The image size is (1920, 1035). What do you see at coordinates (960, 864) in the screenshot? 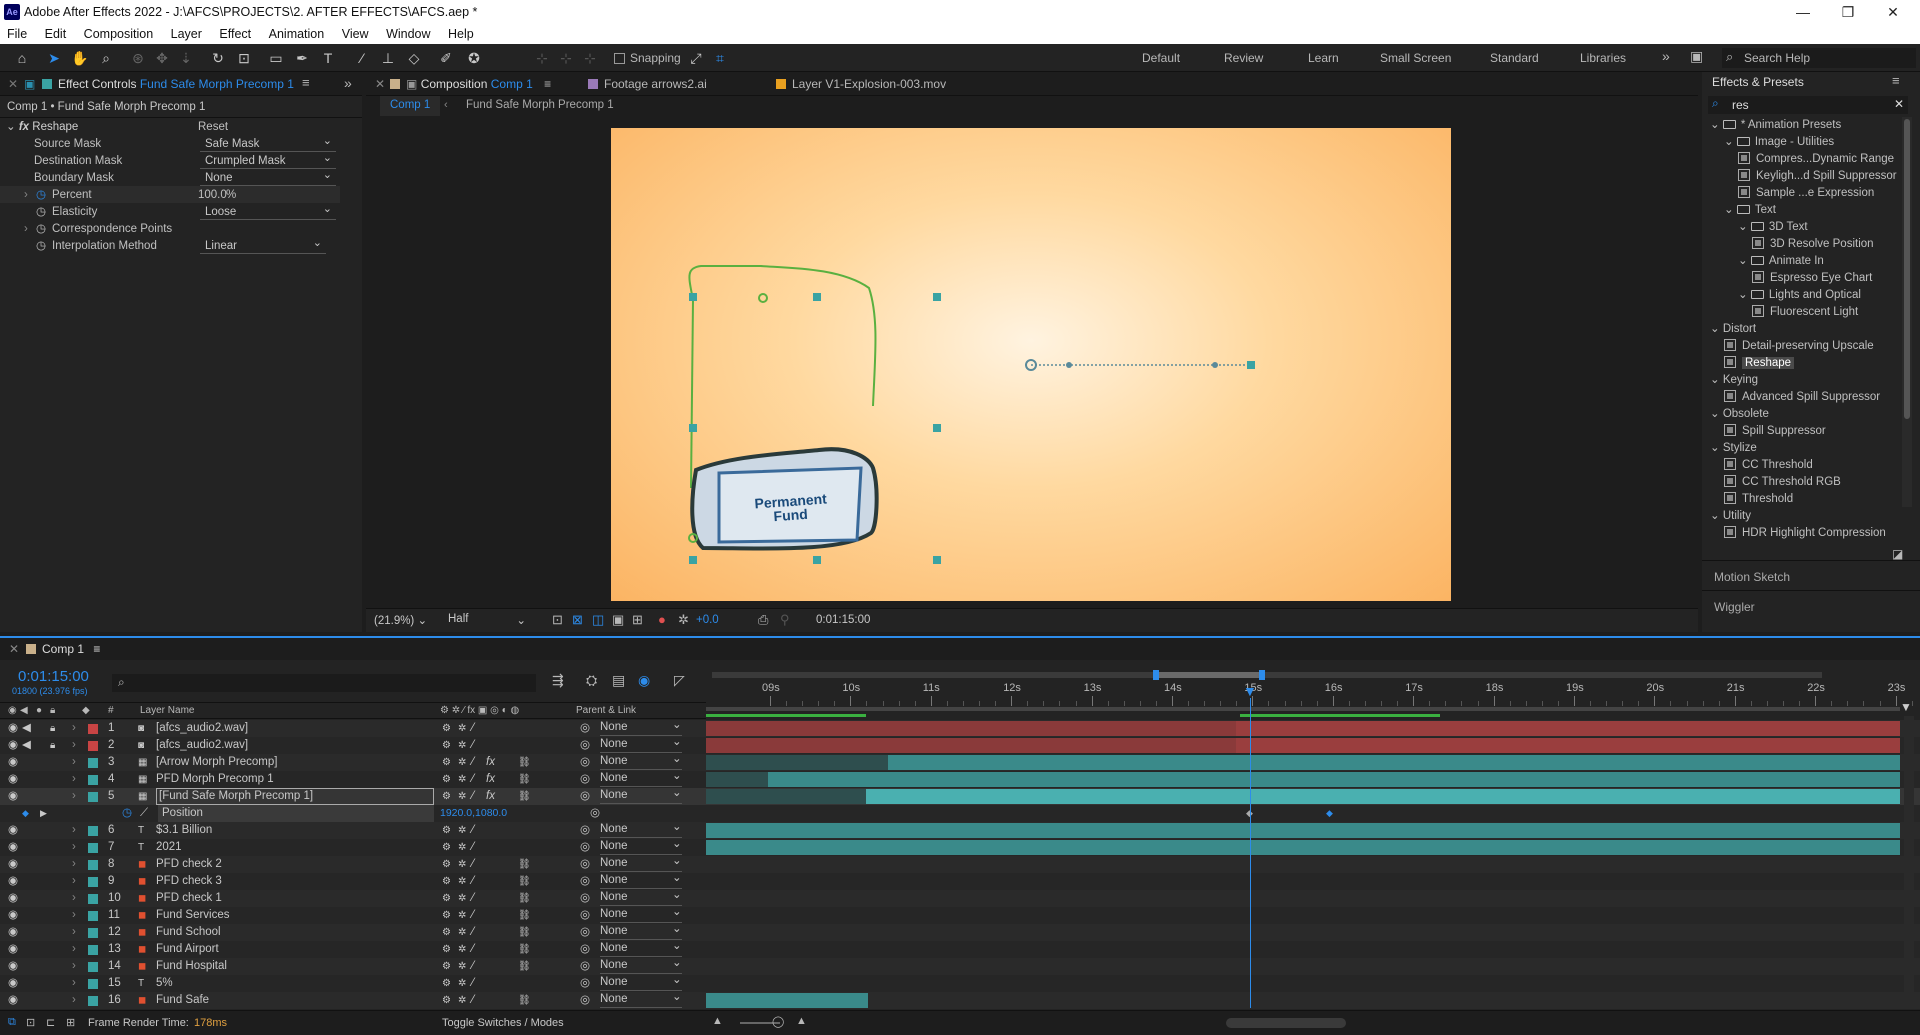
I see `layer-row: ◉ › 8 ◼ PFD check 2 ⚙ ✲ ⁄ ⛓ ◎ None ⌄` at bounding box center [960, 864].